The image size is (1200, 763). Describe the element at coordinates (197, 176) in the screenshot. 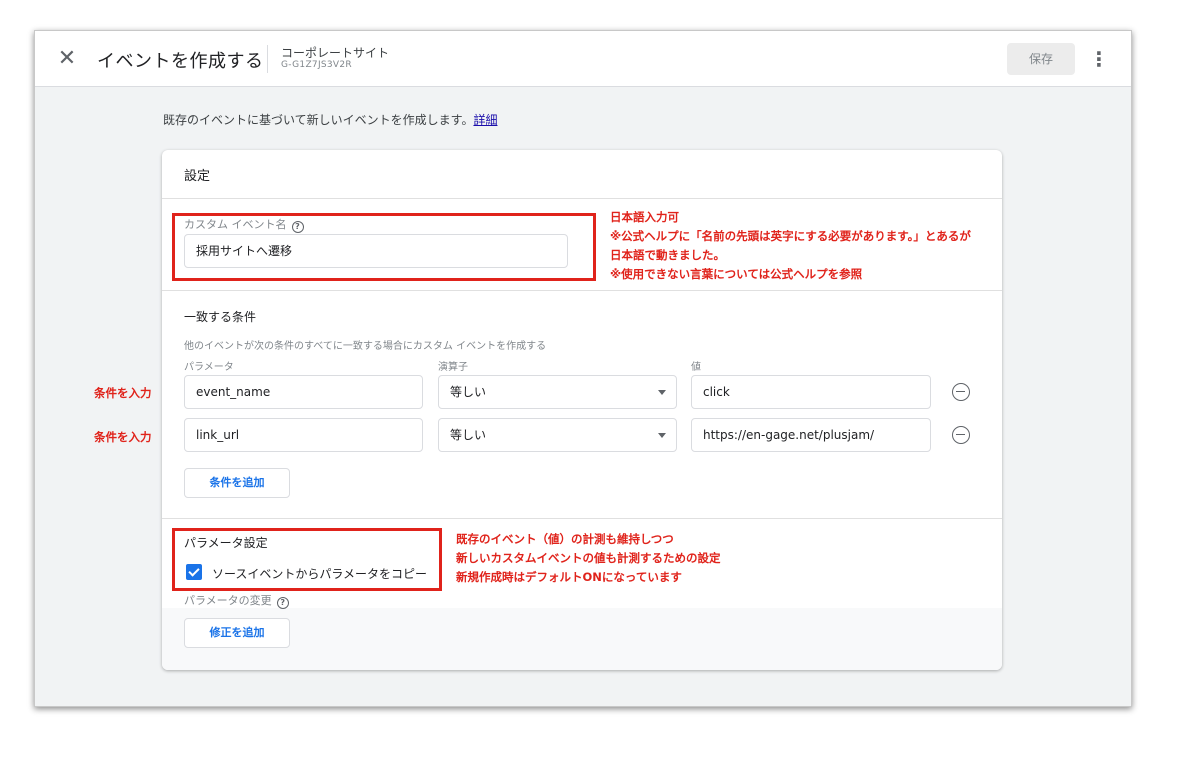

I see `card-title: 設定` at that location.